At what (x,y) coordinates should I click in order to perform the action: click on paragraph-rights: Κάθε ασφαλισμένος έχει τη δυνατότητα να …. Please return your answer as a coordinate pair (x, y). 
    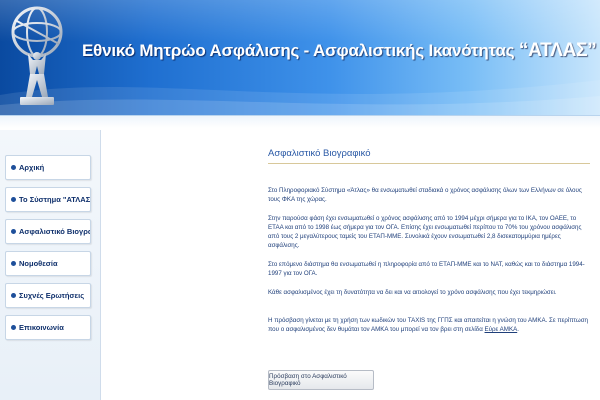
    Looking at the image, I should click on (412, 292).